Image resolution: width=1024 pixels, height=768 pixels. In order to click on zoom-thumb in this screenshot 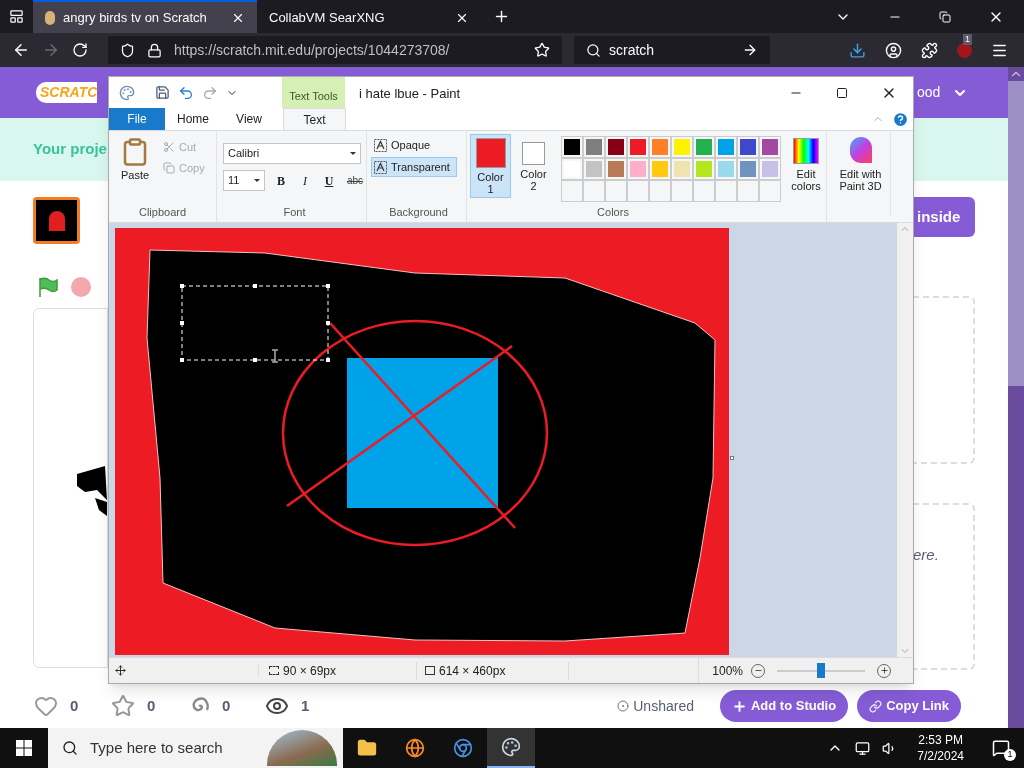, I will do `click(821, 670)`.